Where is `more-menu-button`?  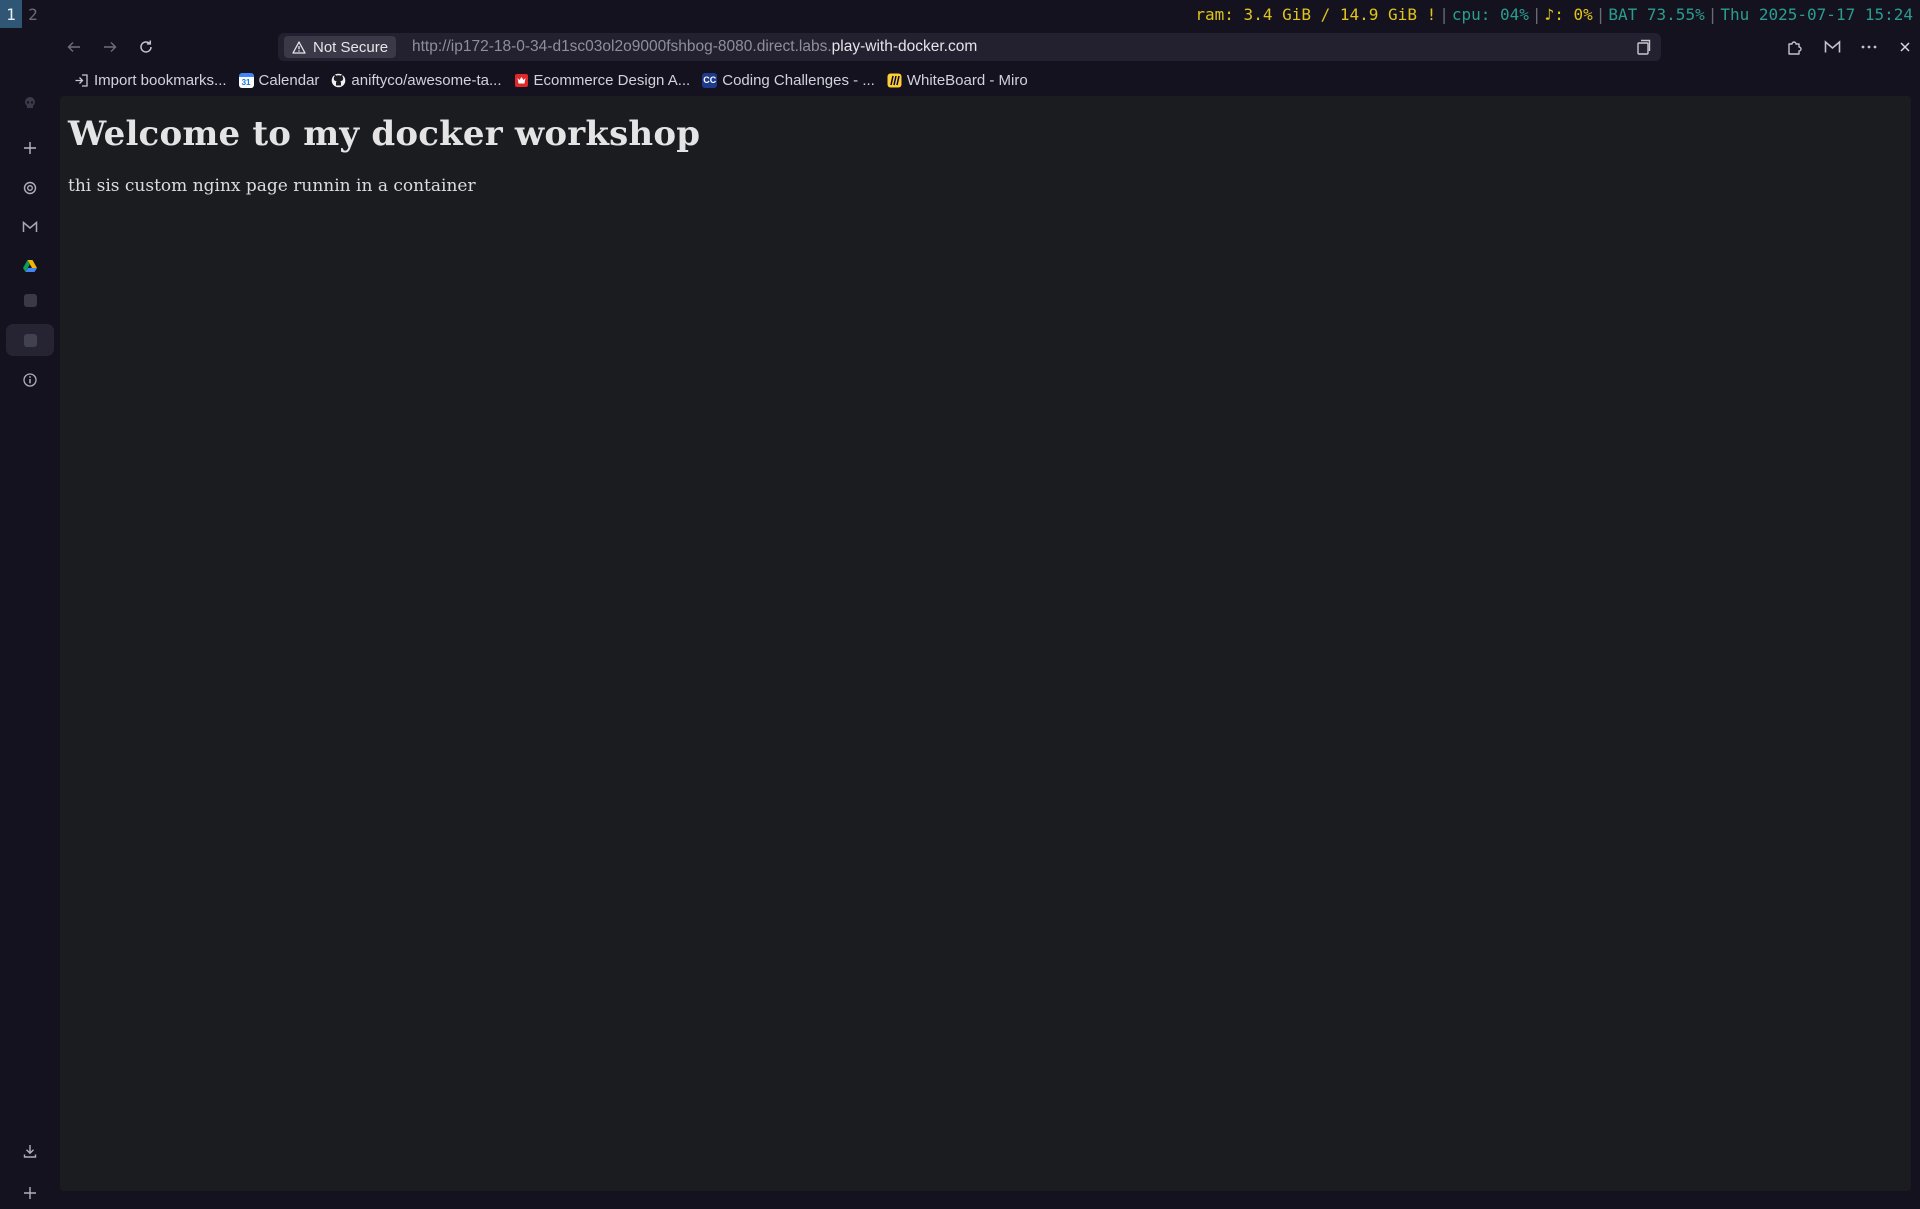 more-menu-button is located at coordinates (1869, 47).